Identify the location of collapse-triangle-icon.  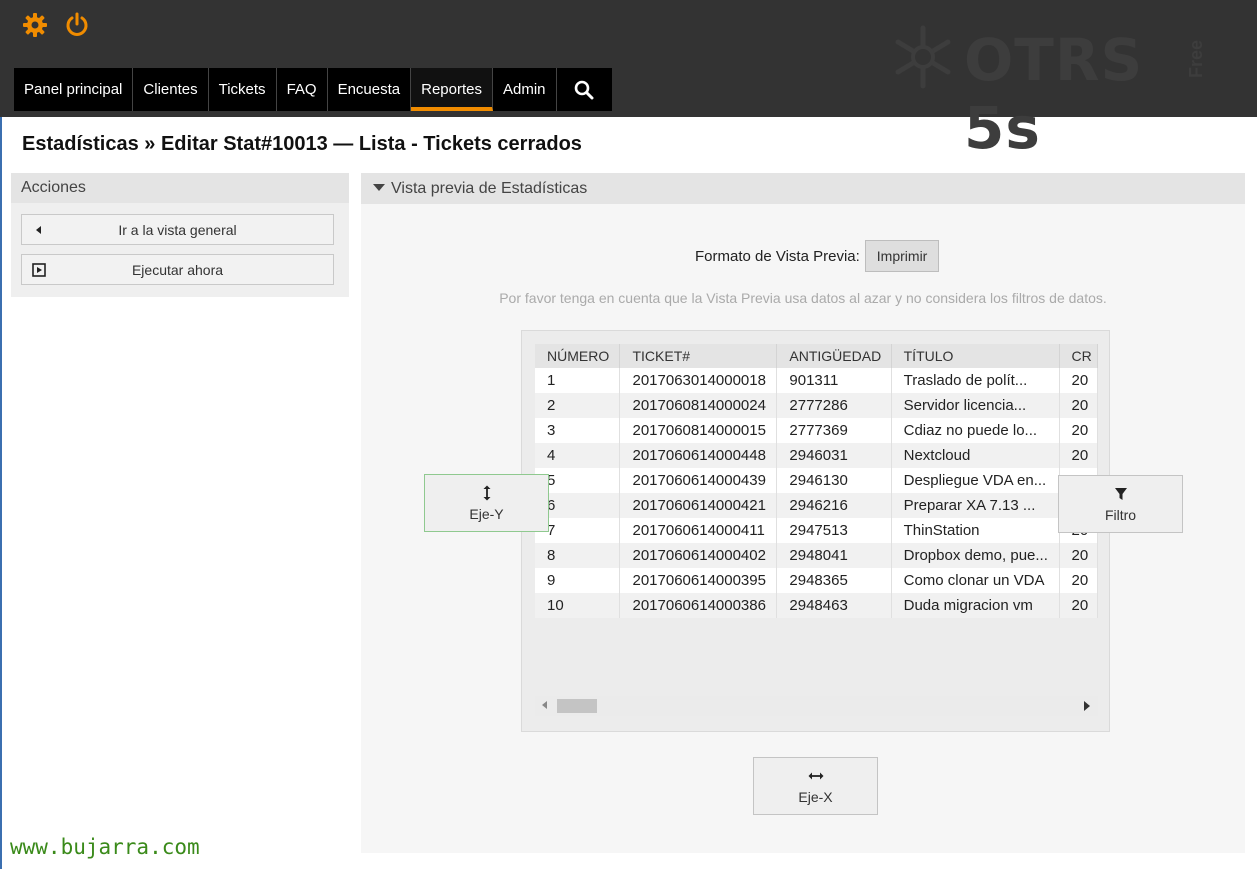
(379, 187).